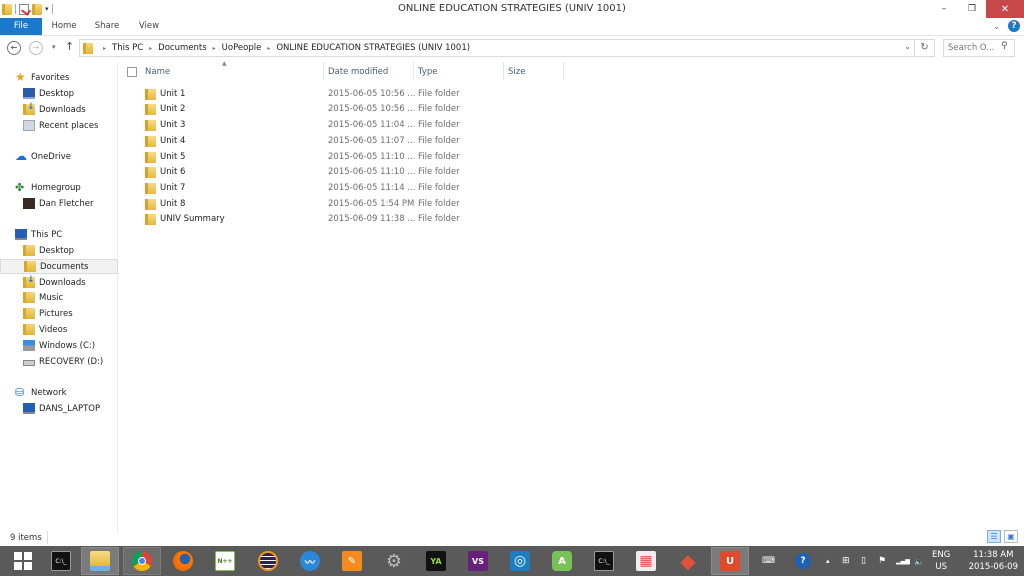 This screenshot has height=576, width=1024. What do you see at coordinates (358, 72) in the screenshot?
I see `column-header-date-modified: Date modified` at bounding box center [358, 72].